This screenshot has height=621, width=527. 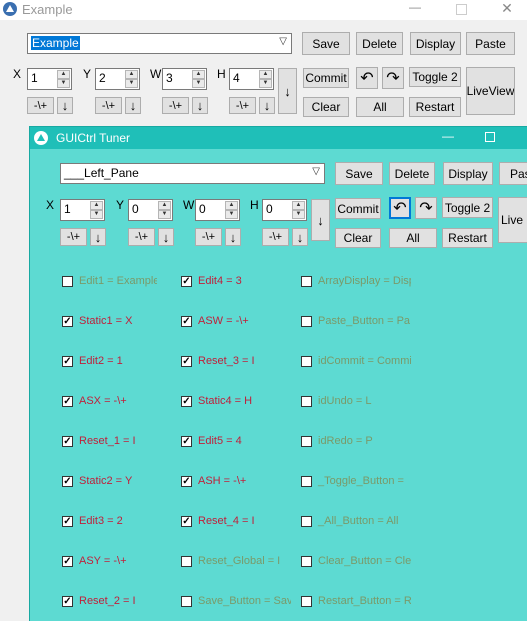 I want to click on checkbox-item: ✓ Reset_1 = I, so click(x=109, y=441).